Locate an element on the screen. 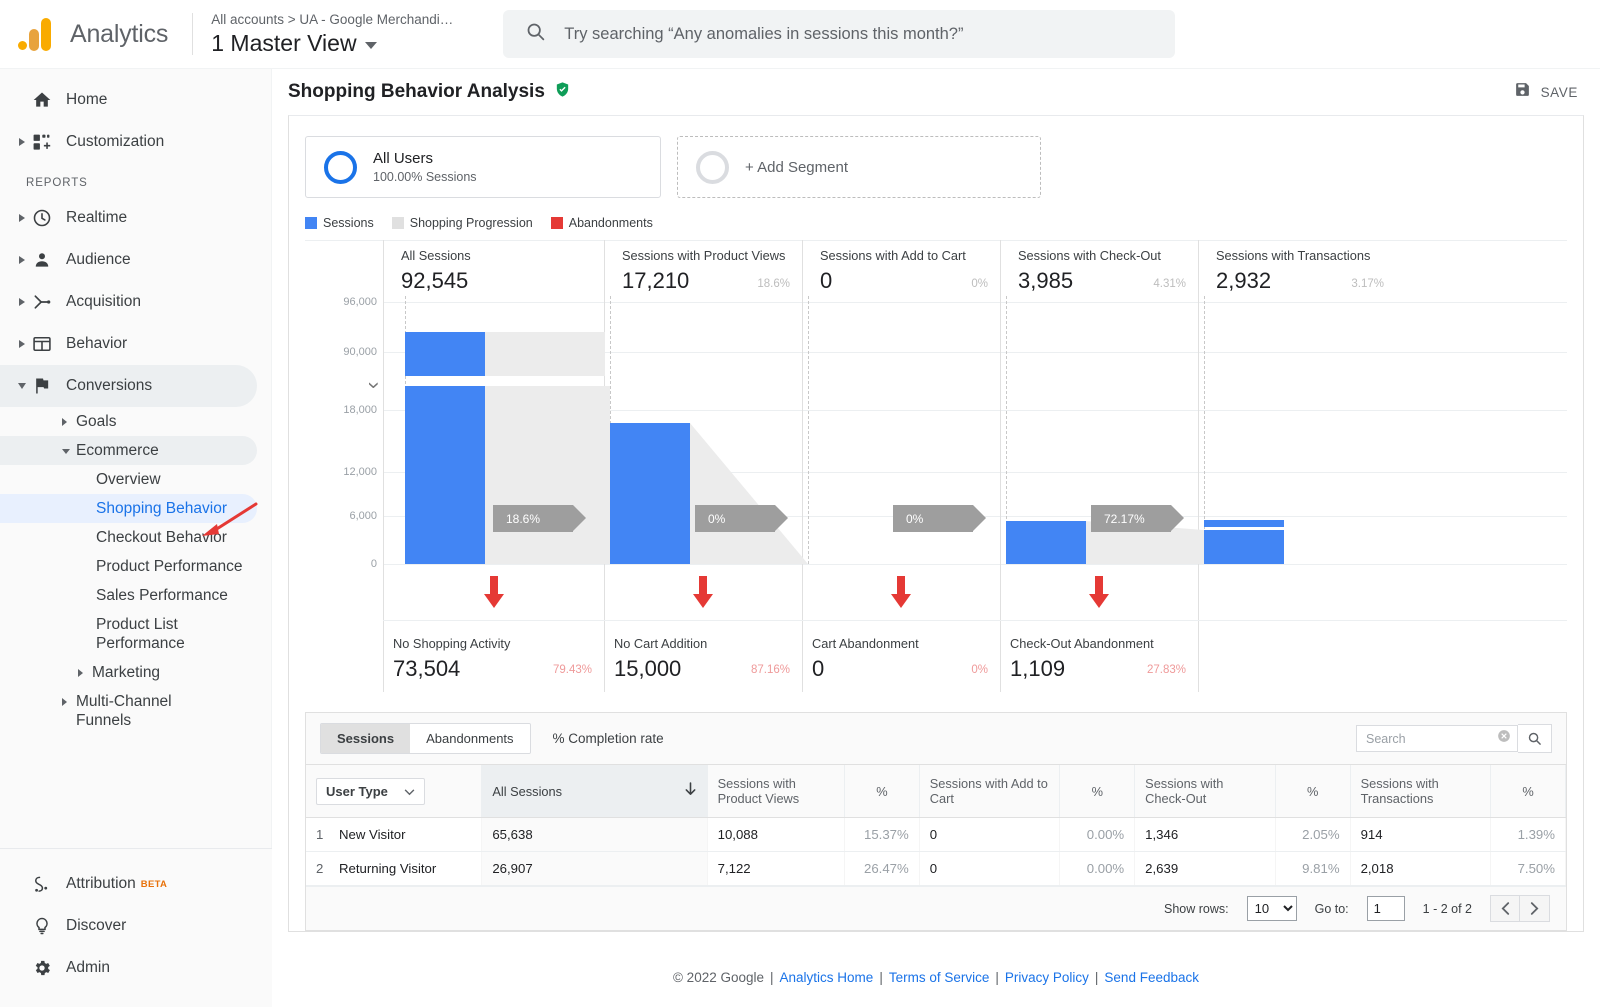  brand-name: Analytics is located at coordinates (119, 33).